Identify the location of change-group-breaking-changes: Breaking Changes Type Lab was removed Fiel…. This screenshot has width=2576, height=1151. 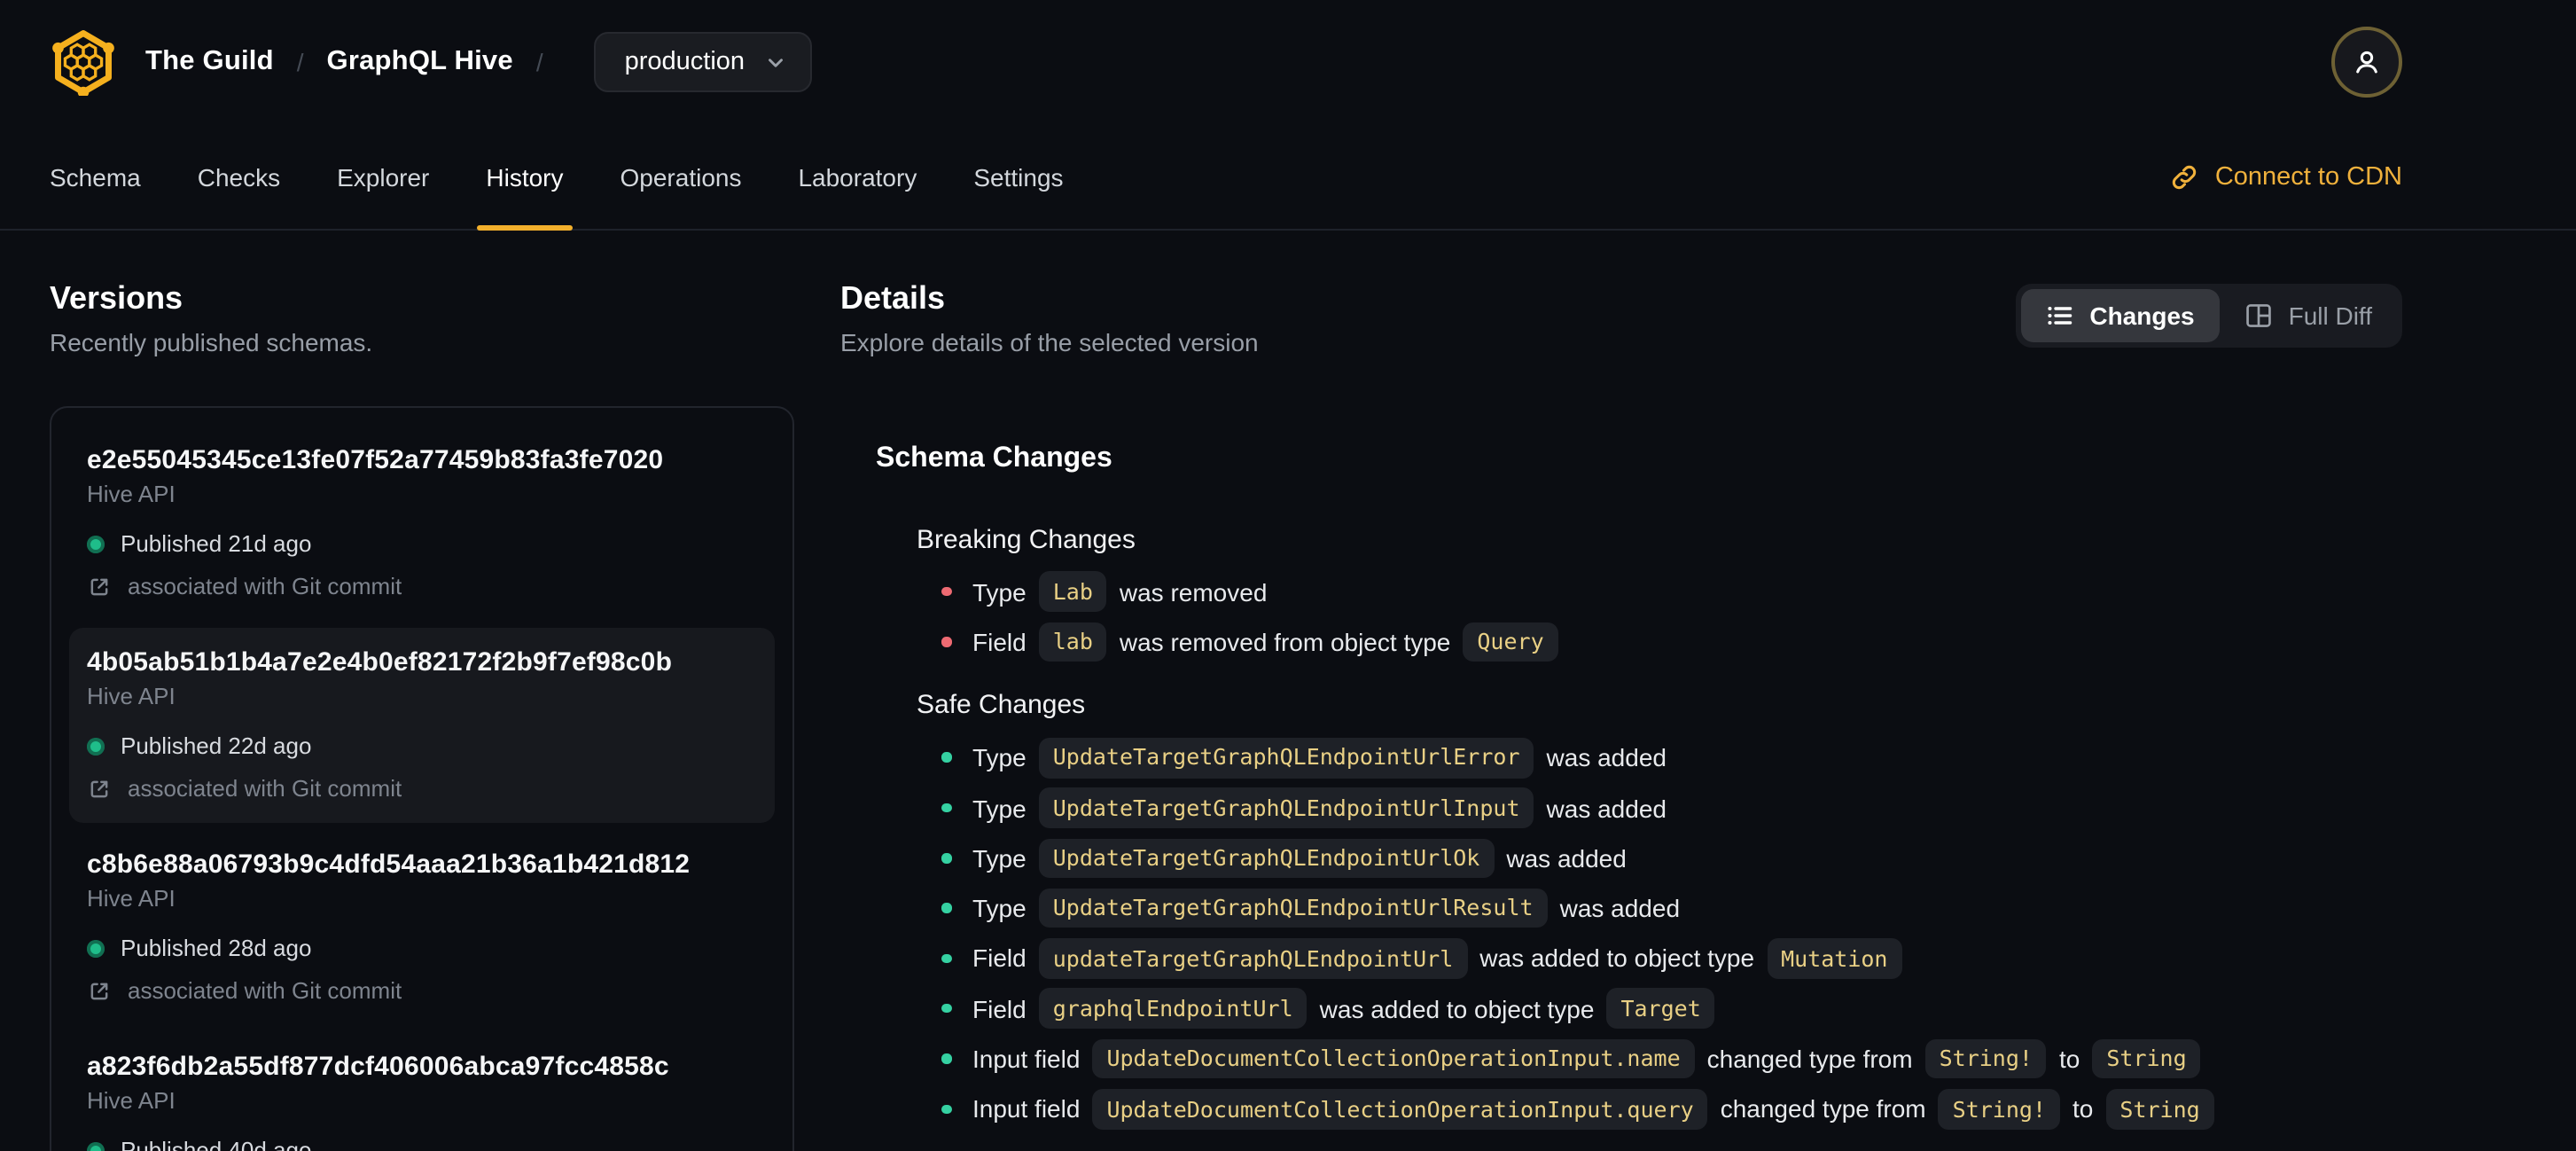
(1621, 596).